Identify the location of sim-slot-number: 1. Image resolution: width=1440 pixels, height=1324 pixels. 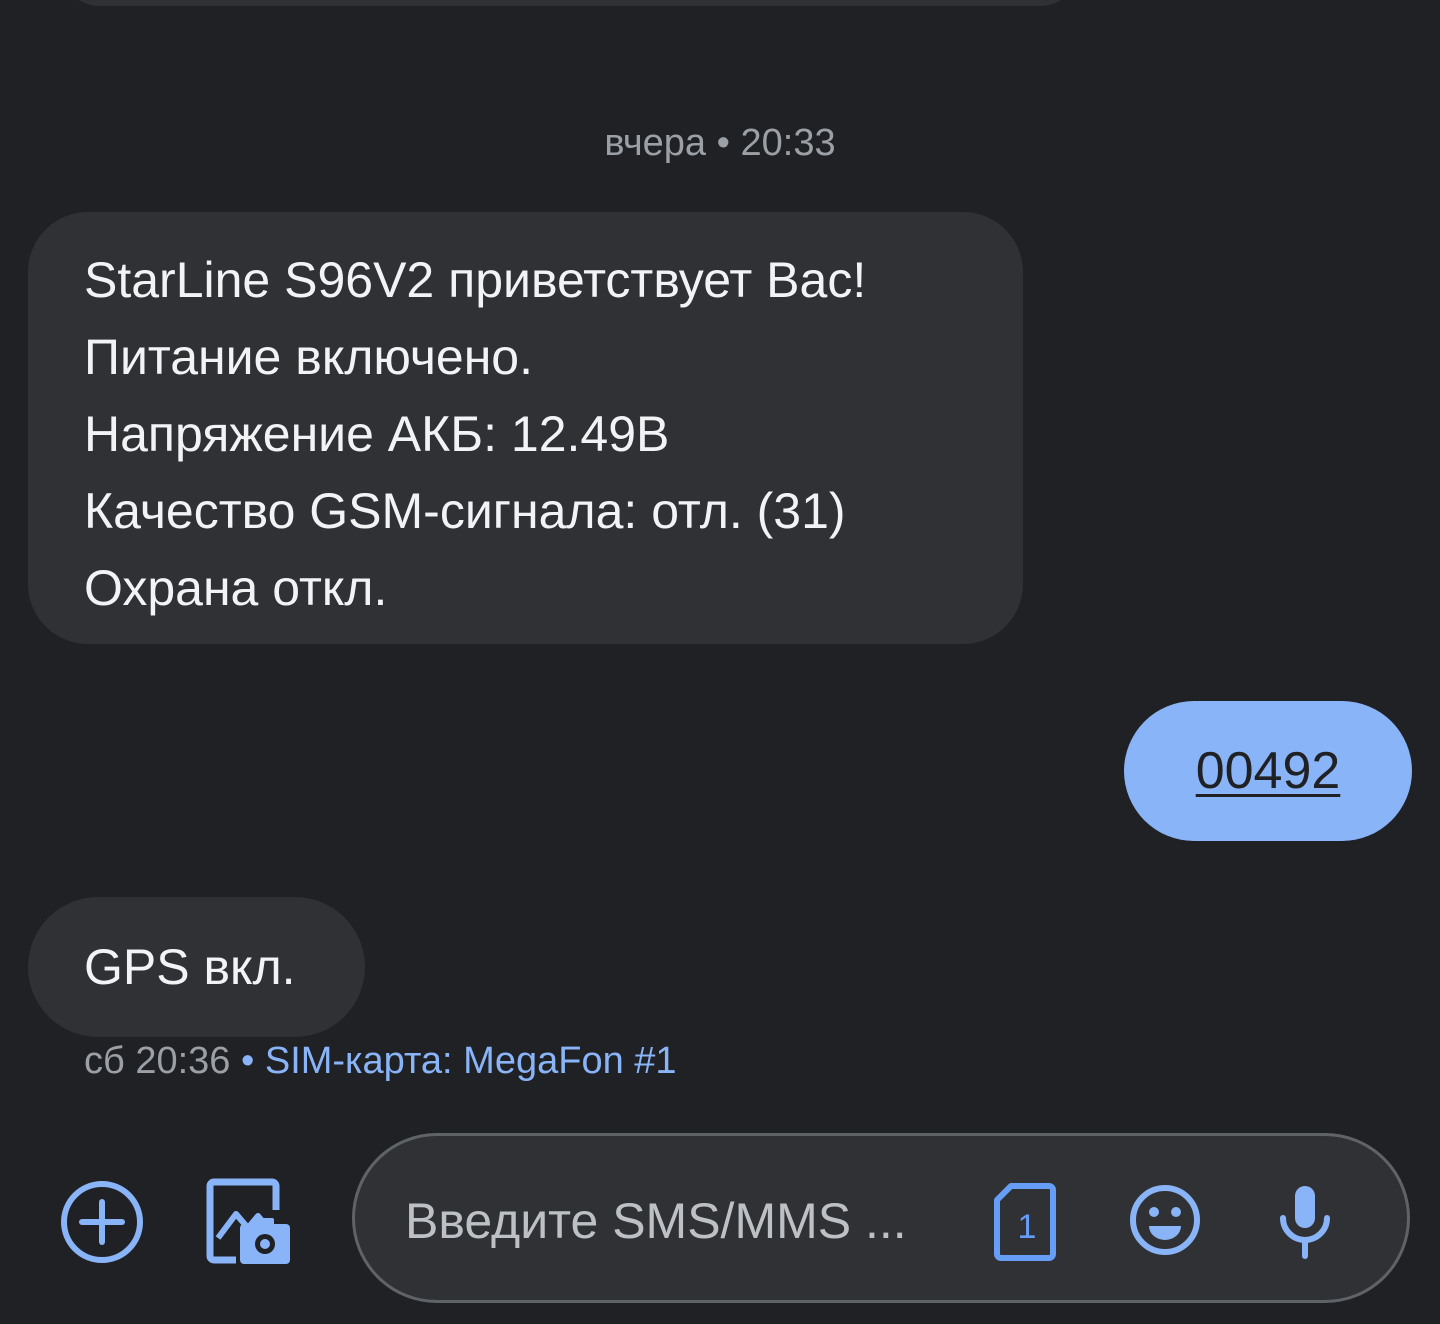
(1027, 1227).